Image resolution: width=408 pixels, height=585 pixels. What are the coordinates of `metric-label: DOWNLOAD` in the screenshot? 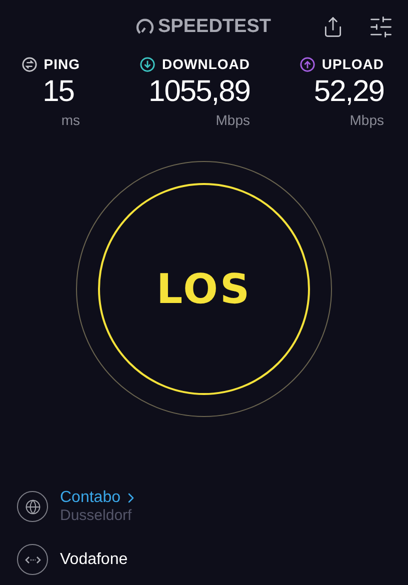 It's located at (206, 64).